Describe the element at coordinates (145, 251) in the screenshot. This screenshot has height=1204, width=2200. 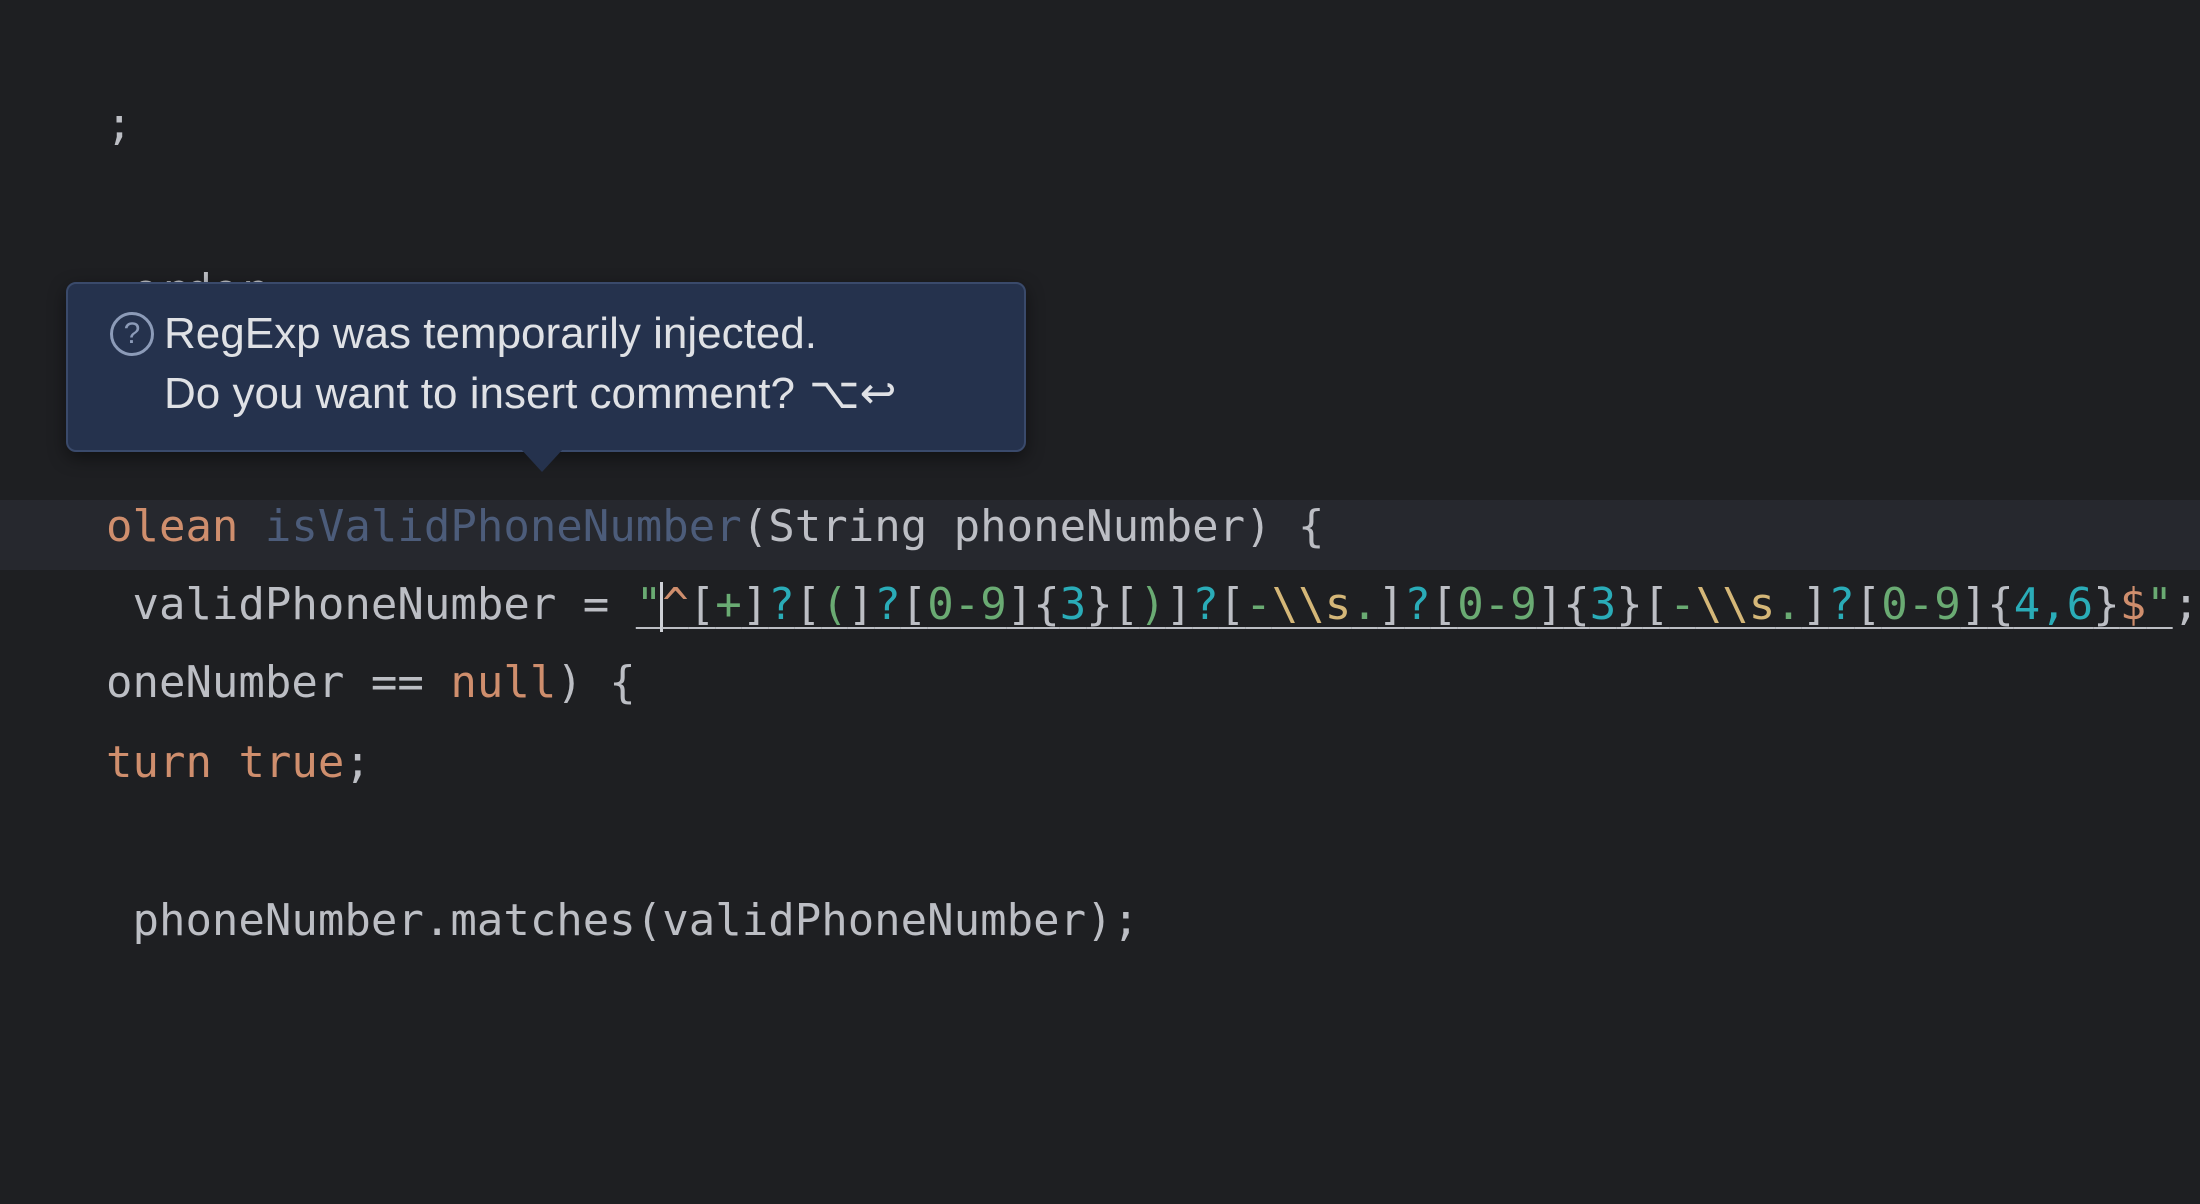
I see `code-line-order: order;` at that location.